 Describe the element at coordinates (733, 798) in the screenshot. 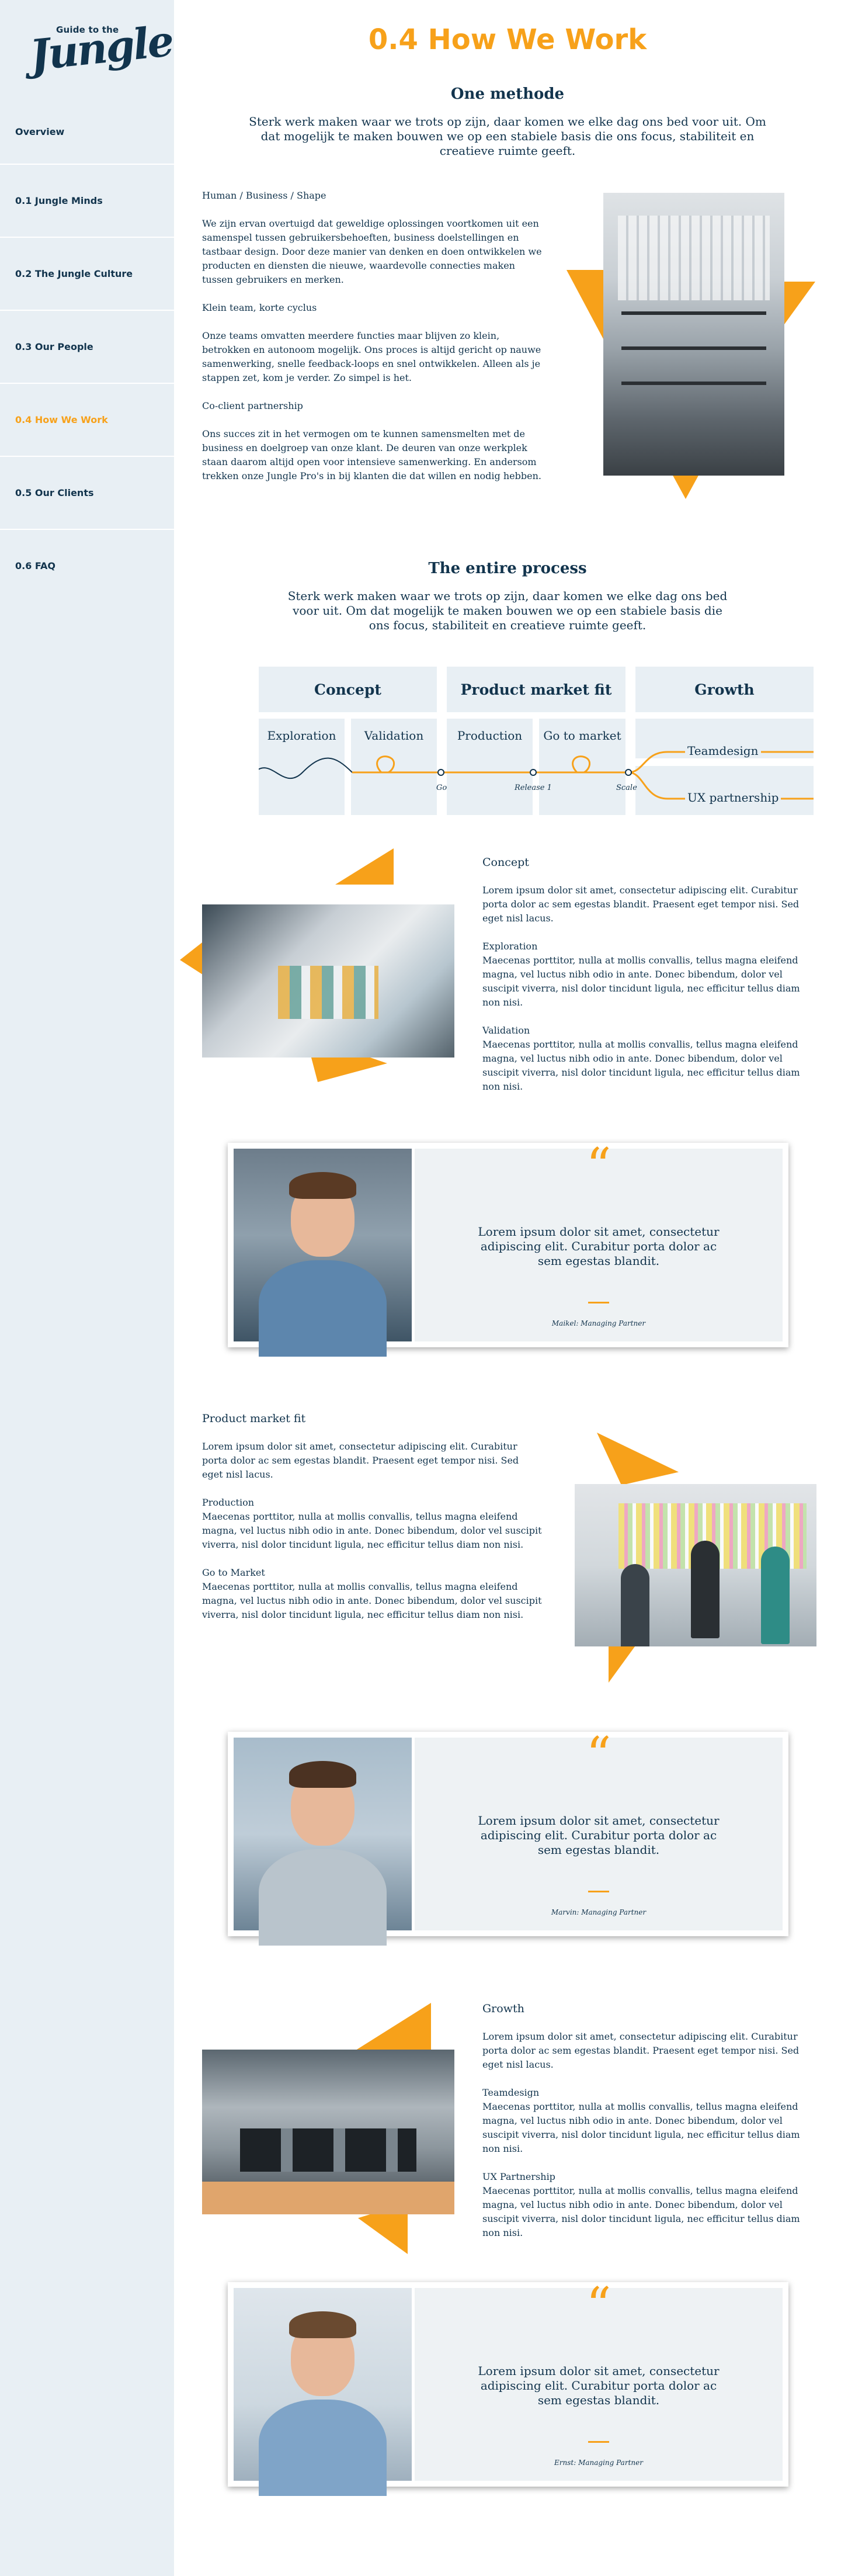

I see `branch-ux-partnership: UX partnership` at that location.